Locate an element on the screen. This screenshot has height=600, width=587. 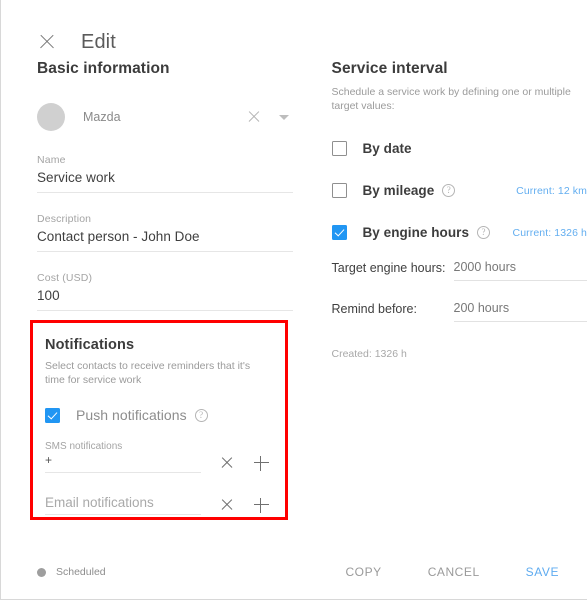
avatar is located at coordinates (51, 117).